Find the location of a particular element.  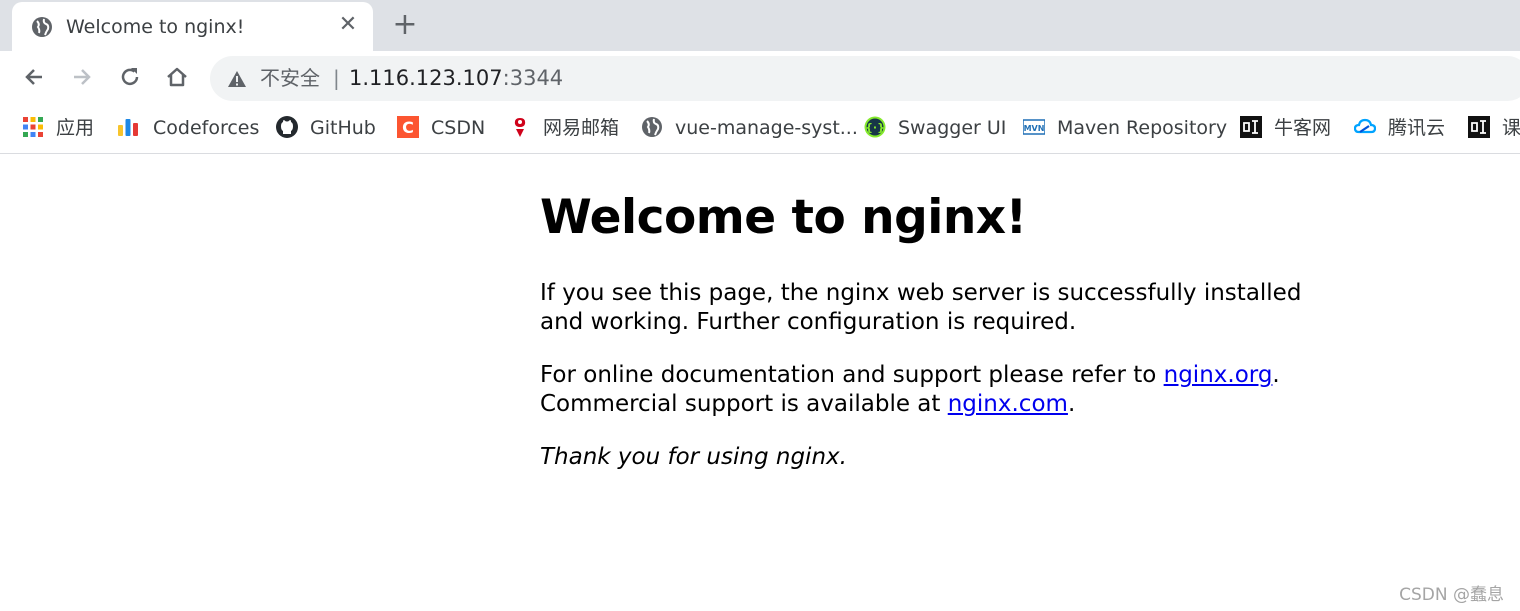

watermark: CSDN @蠢息 is located at coordinates (1451, 595).